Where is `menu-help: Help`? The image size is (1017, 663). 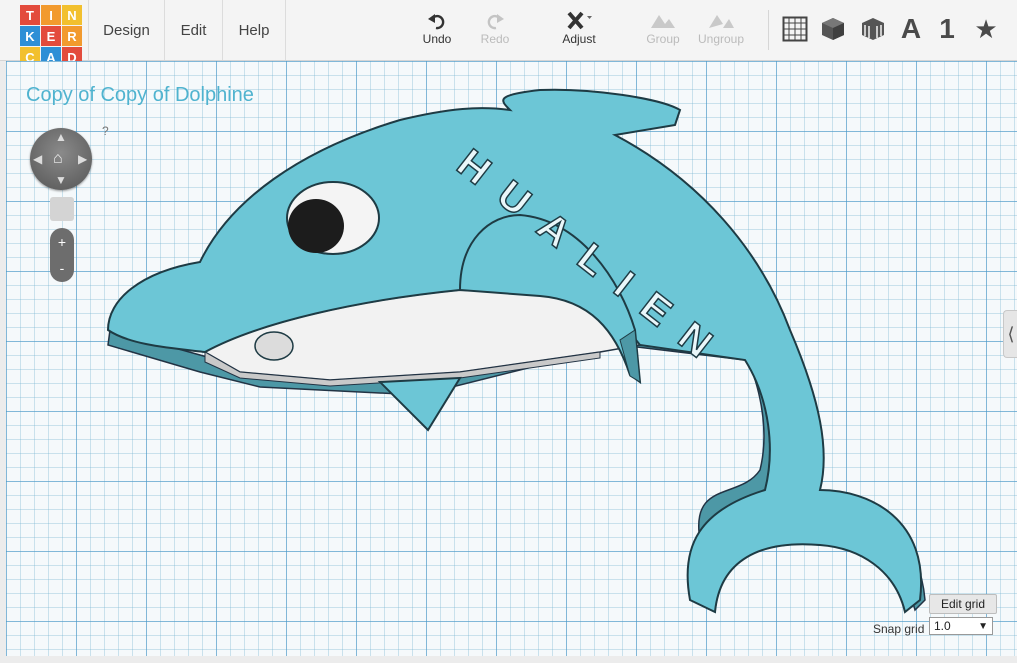
menu-help: Help is located at coordinates (254, 30).